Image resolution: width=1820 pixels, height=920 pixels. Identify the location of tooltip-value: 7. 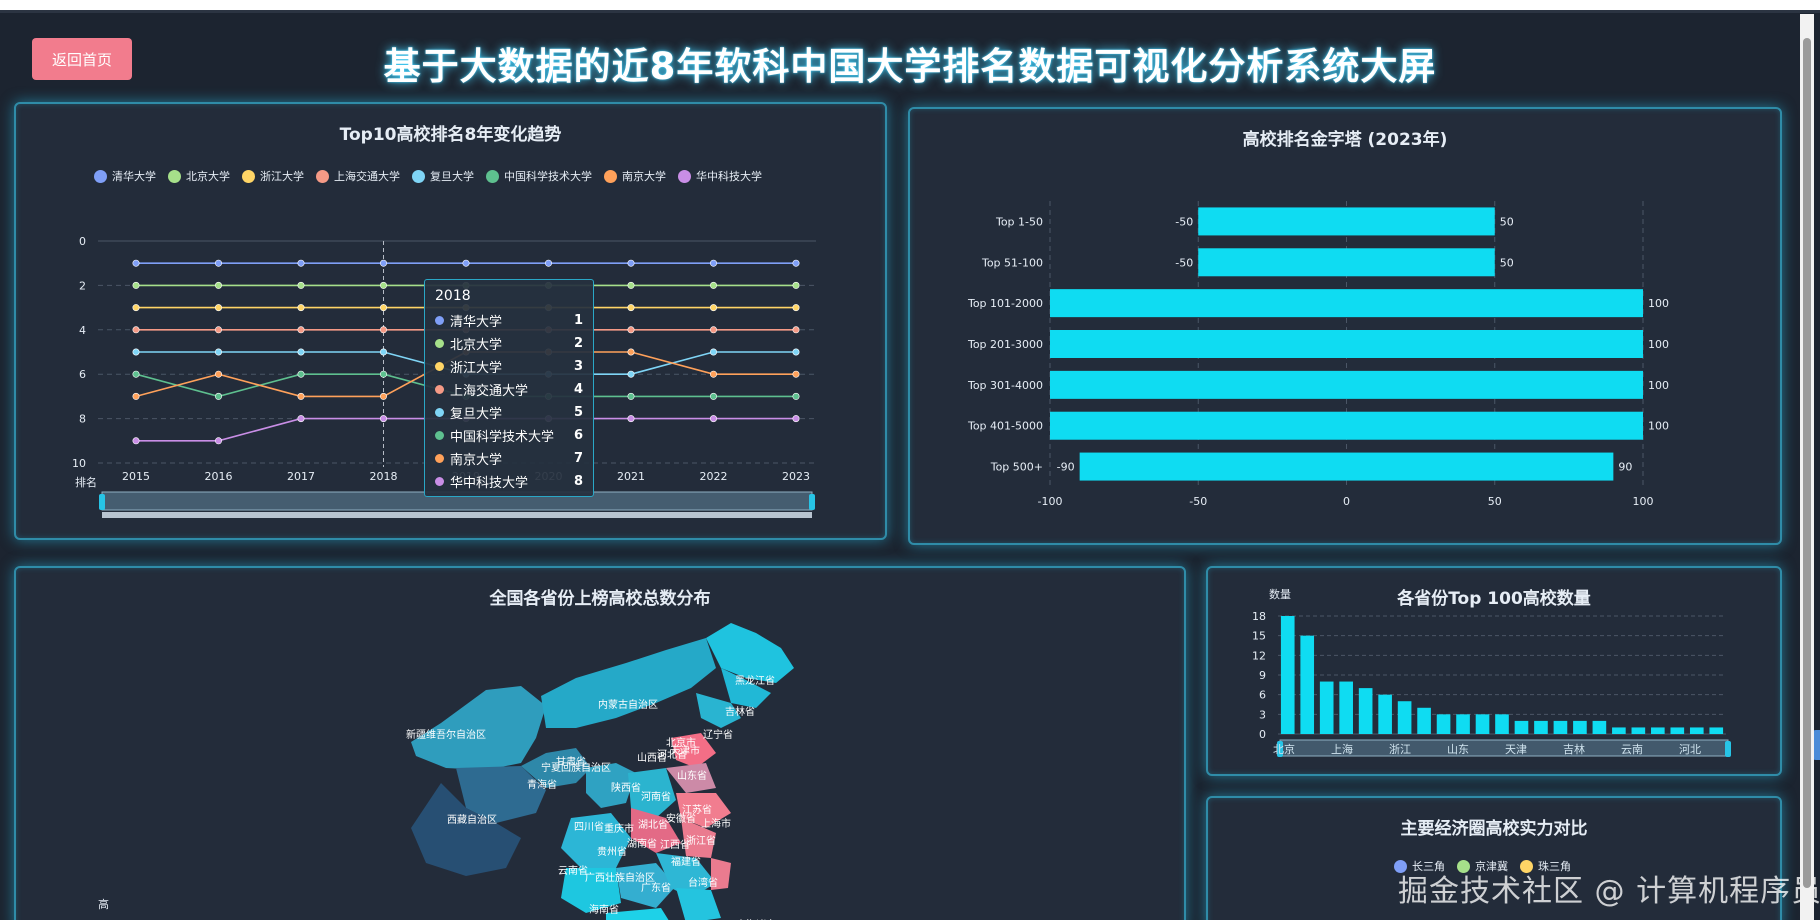
(578, 458).